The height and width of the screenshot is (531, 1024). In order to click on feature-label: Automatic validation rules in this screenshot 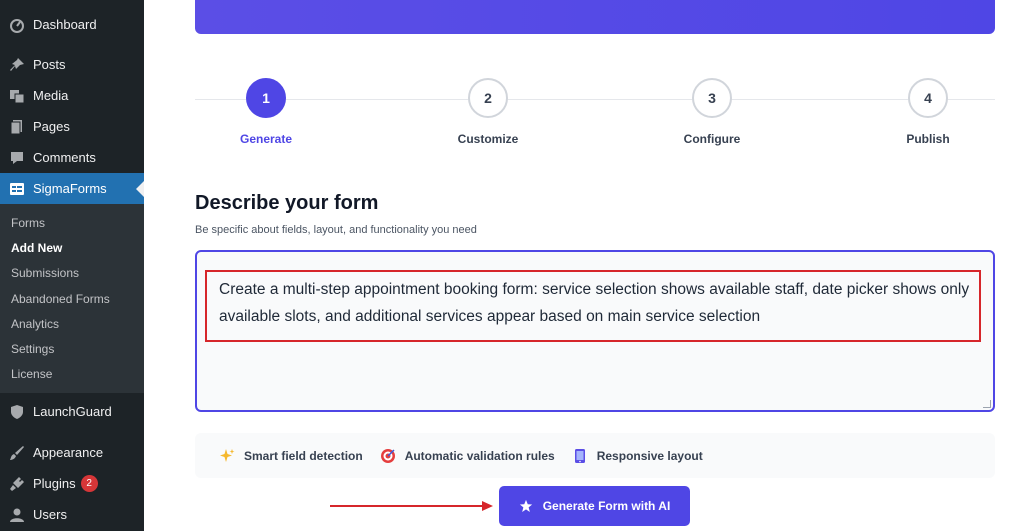, I will do `click(479, 455)`.